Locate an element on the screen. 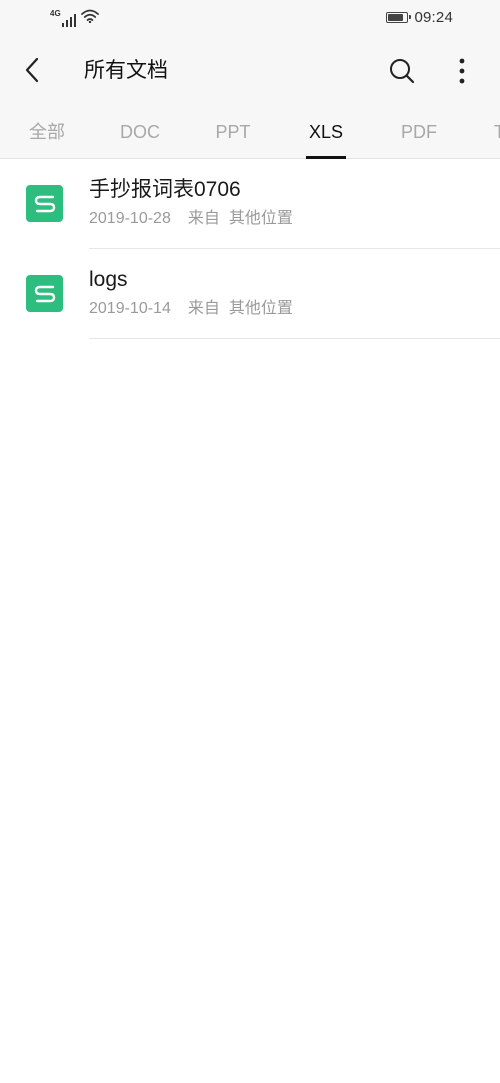  tab-label: DOC is located at coordinates (140, 132).